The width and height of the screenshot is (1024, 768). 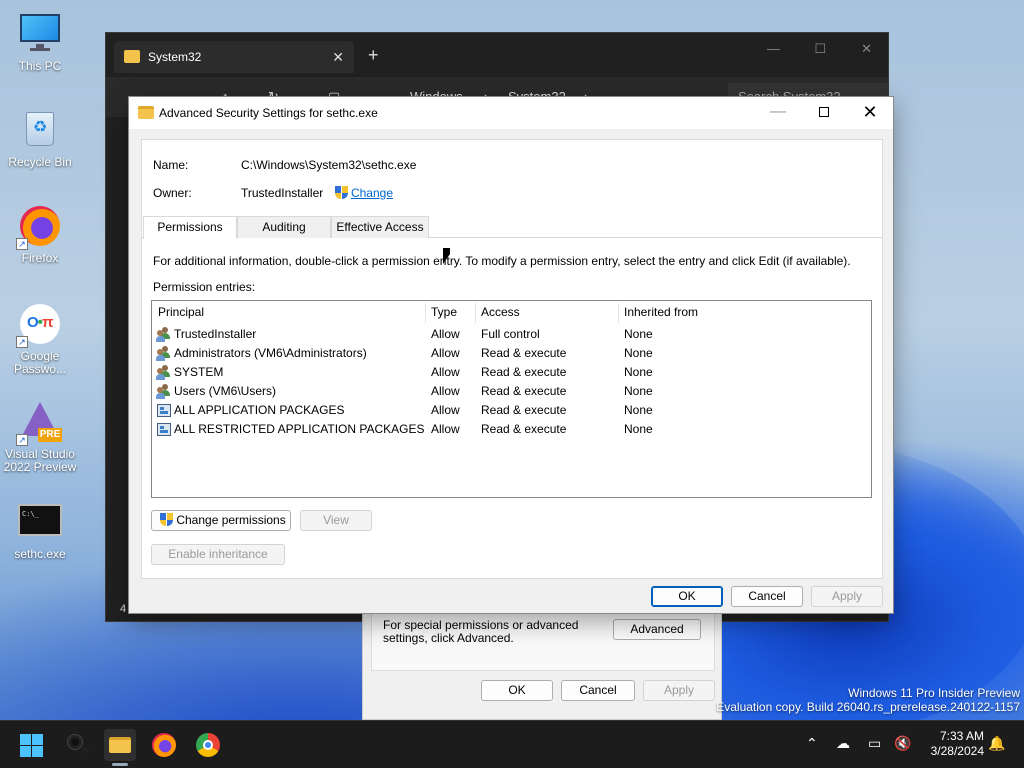 What do you see at coordinates (40, 138) in the screenshot?
I see `desktop-icon-recycle-bin: ♻ Recycle Bin` at bounding box center [40, 138].